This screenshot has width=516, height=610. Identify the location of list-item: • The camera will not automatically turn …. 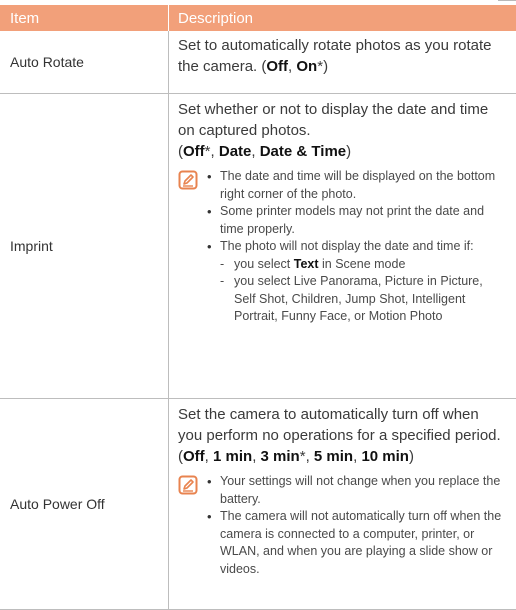
(354, 542).